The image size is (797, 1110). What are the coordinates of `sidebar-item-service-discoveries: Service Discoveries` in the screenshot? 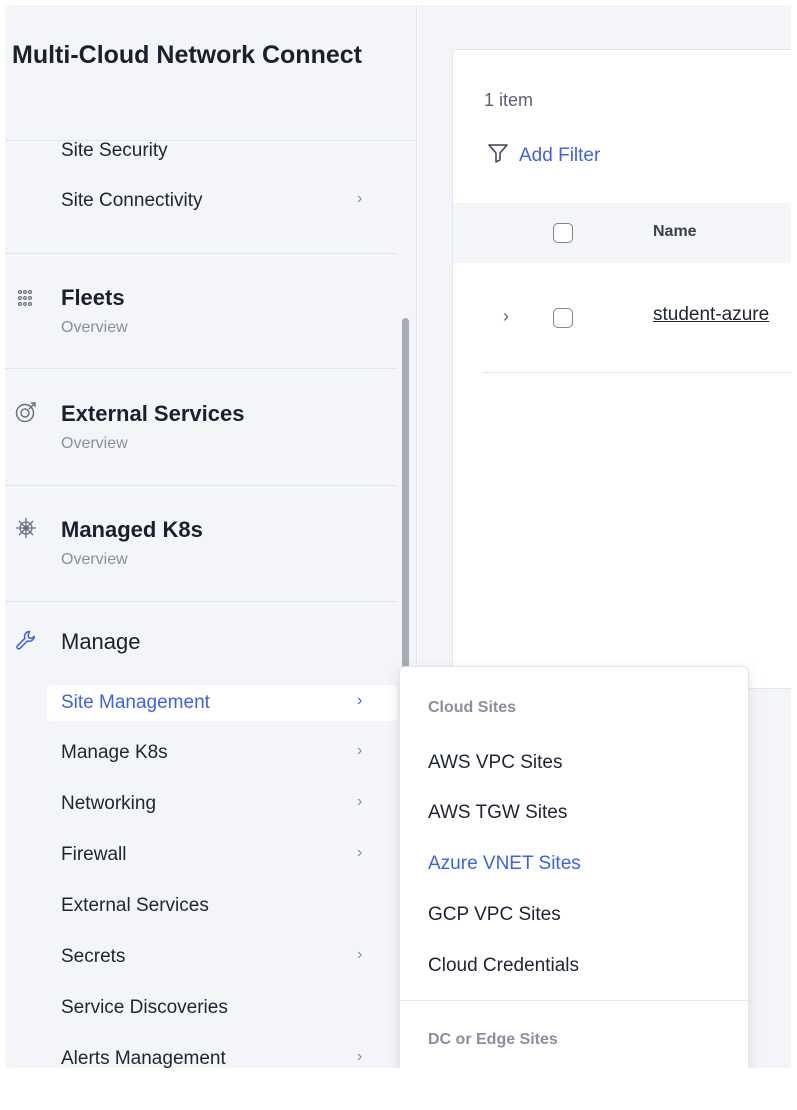 It's located at (201, 1008).